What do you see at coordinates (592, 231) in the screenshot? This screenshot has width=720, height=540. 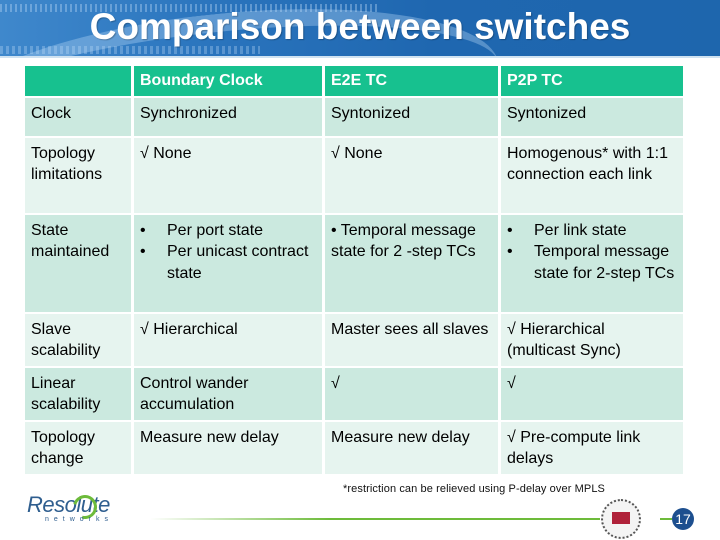 I see `bullet-item: • Per link state` at bounding box center [592, 231].